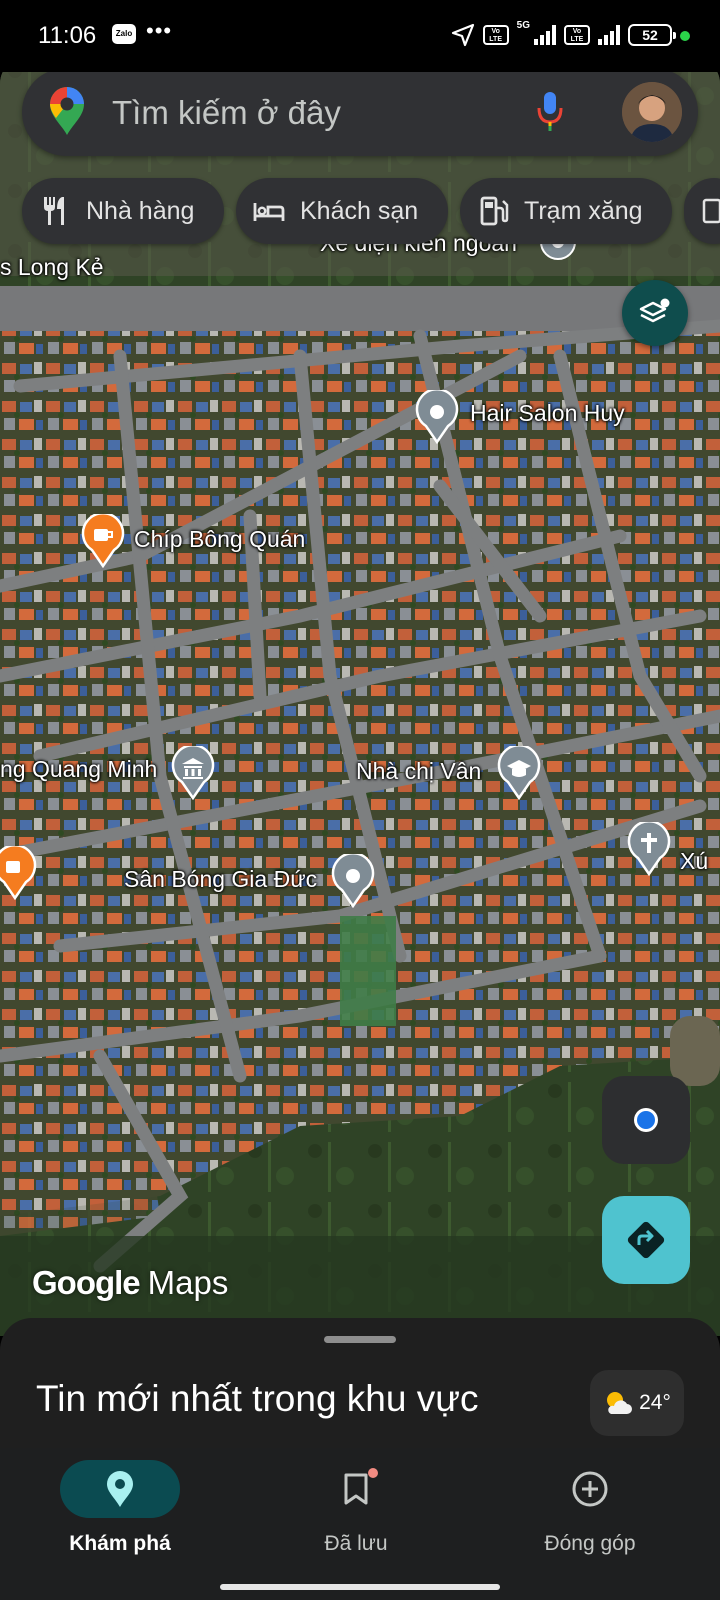 This screenshot has width=720, height=1600. I want to click on home-indicator, so click(360, 1587).